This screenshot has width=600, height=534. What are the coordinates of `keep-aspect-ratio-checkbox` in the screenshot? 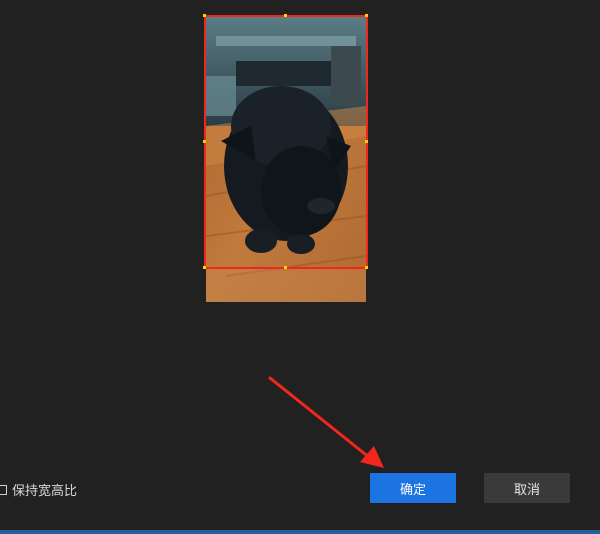 It's located at (3, 489).